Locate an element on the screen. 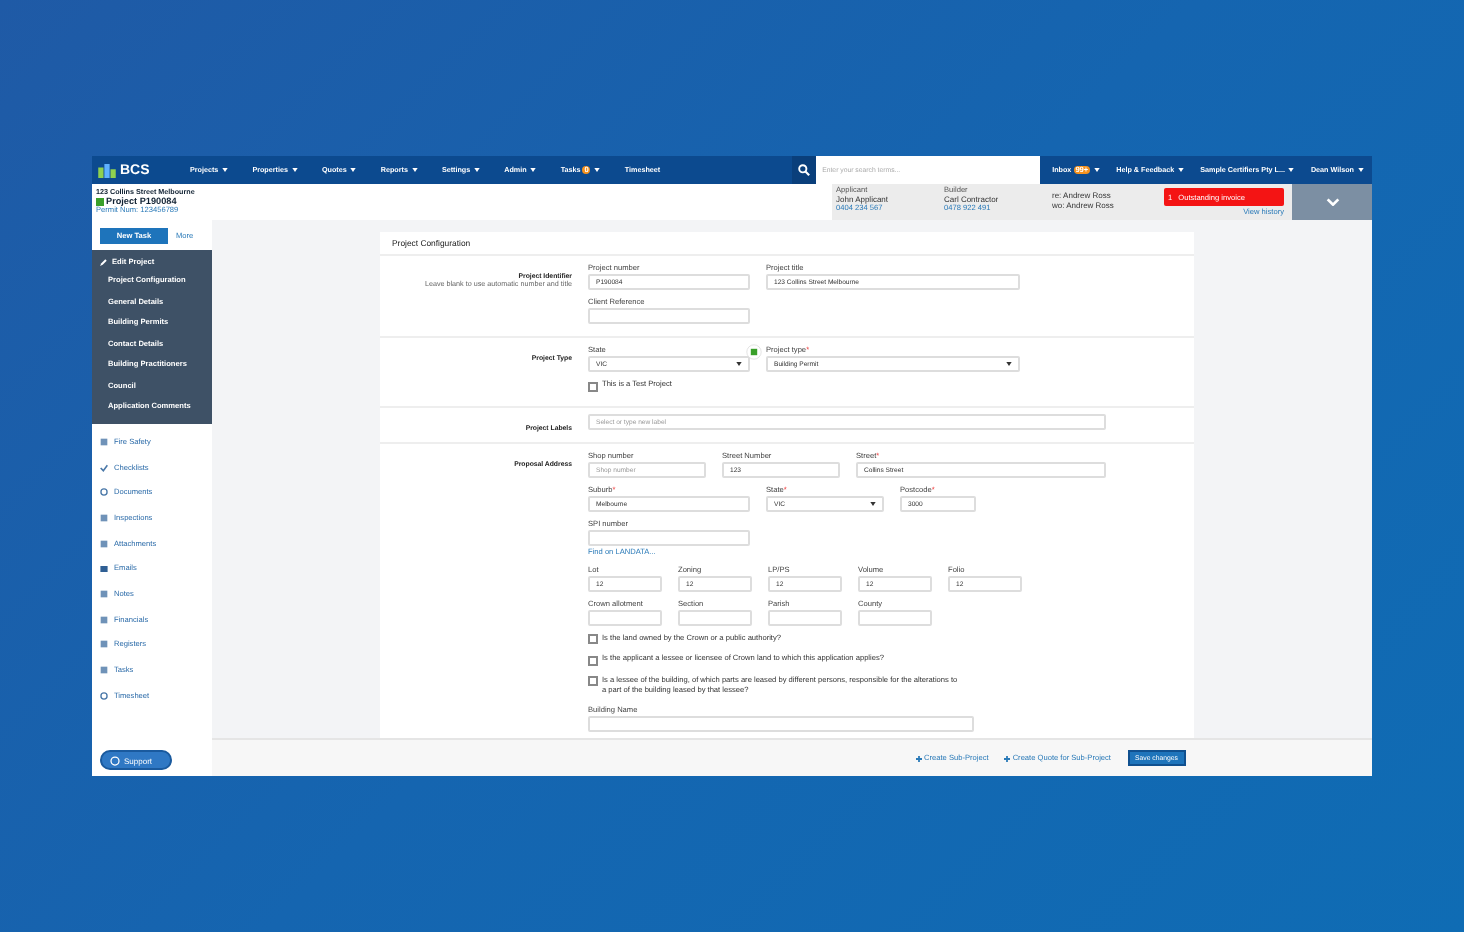  check-icon is located at coordinates (104, 467).